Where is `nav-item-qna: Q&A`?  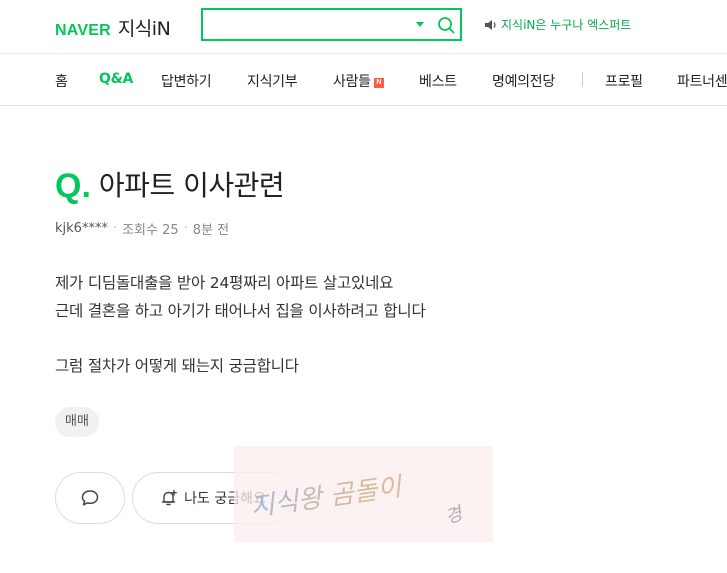 nav-item-qna: Q&A is located at coordinates (116, 79).